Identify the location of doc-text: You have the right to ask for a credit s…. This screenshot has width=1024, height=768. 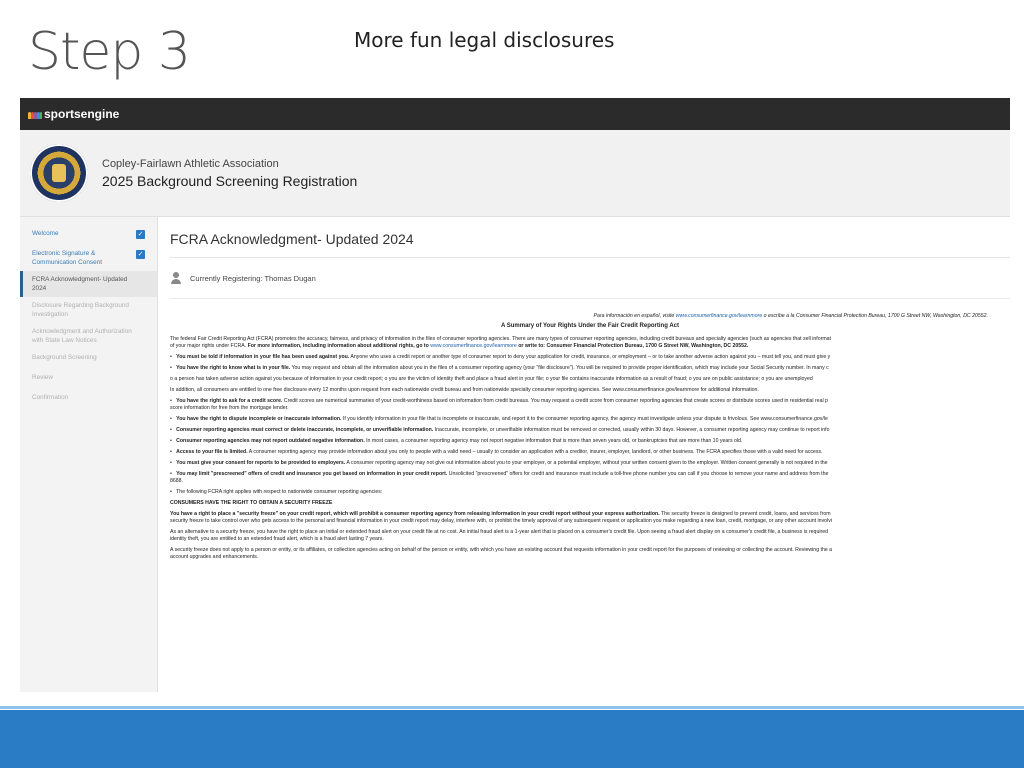
(229, 401).